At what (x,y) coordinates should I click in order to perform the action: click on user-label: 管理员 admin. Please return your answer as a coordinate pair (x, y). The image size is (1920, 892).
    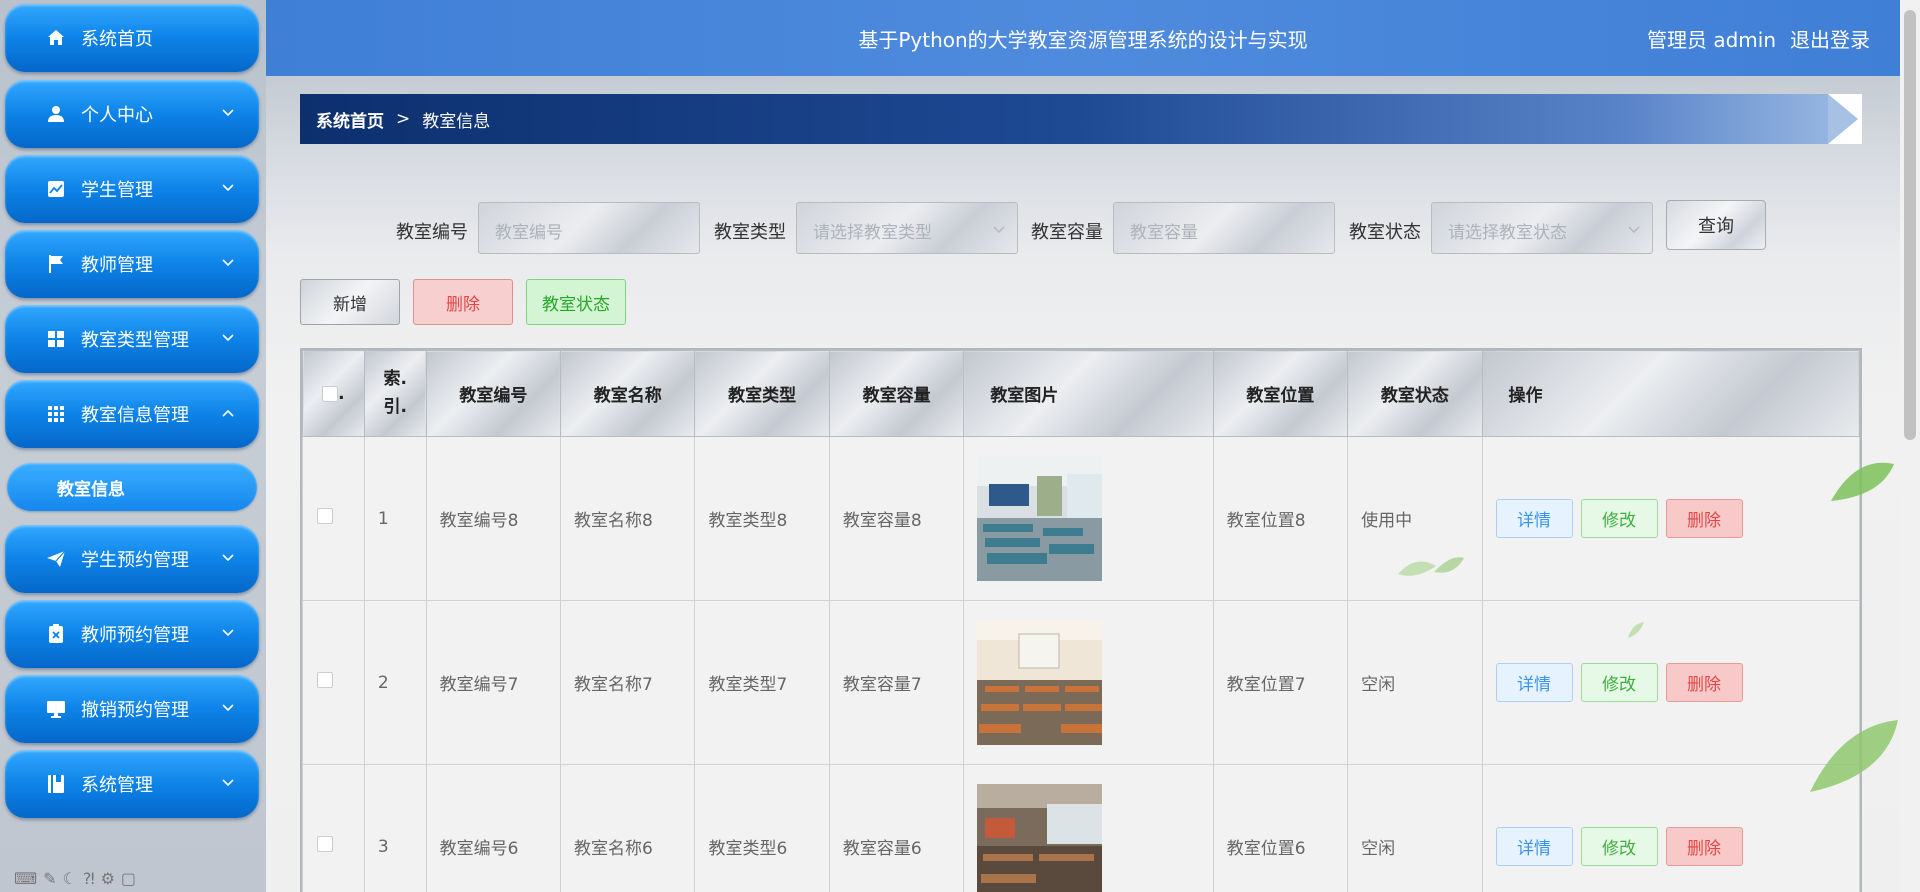
    Looking at the image, I should click on (1711, 40).